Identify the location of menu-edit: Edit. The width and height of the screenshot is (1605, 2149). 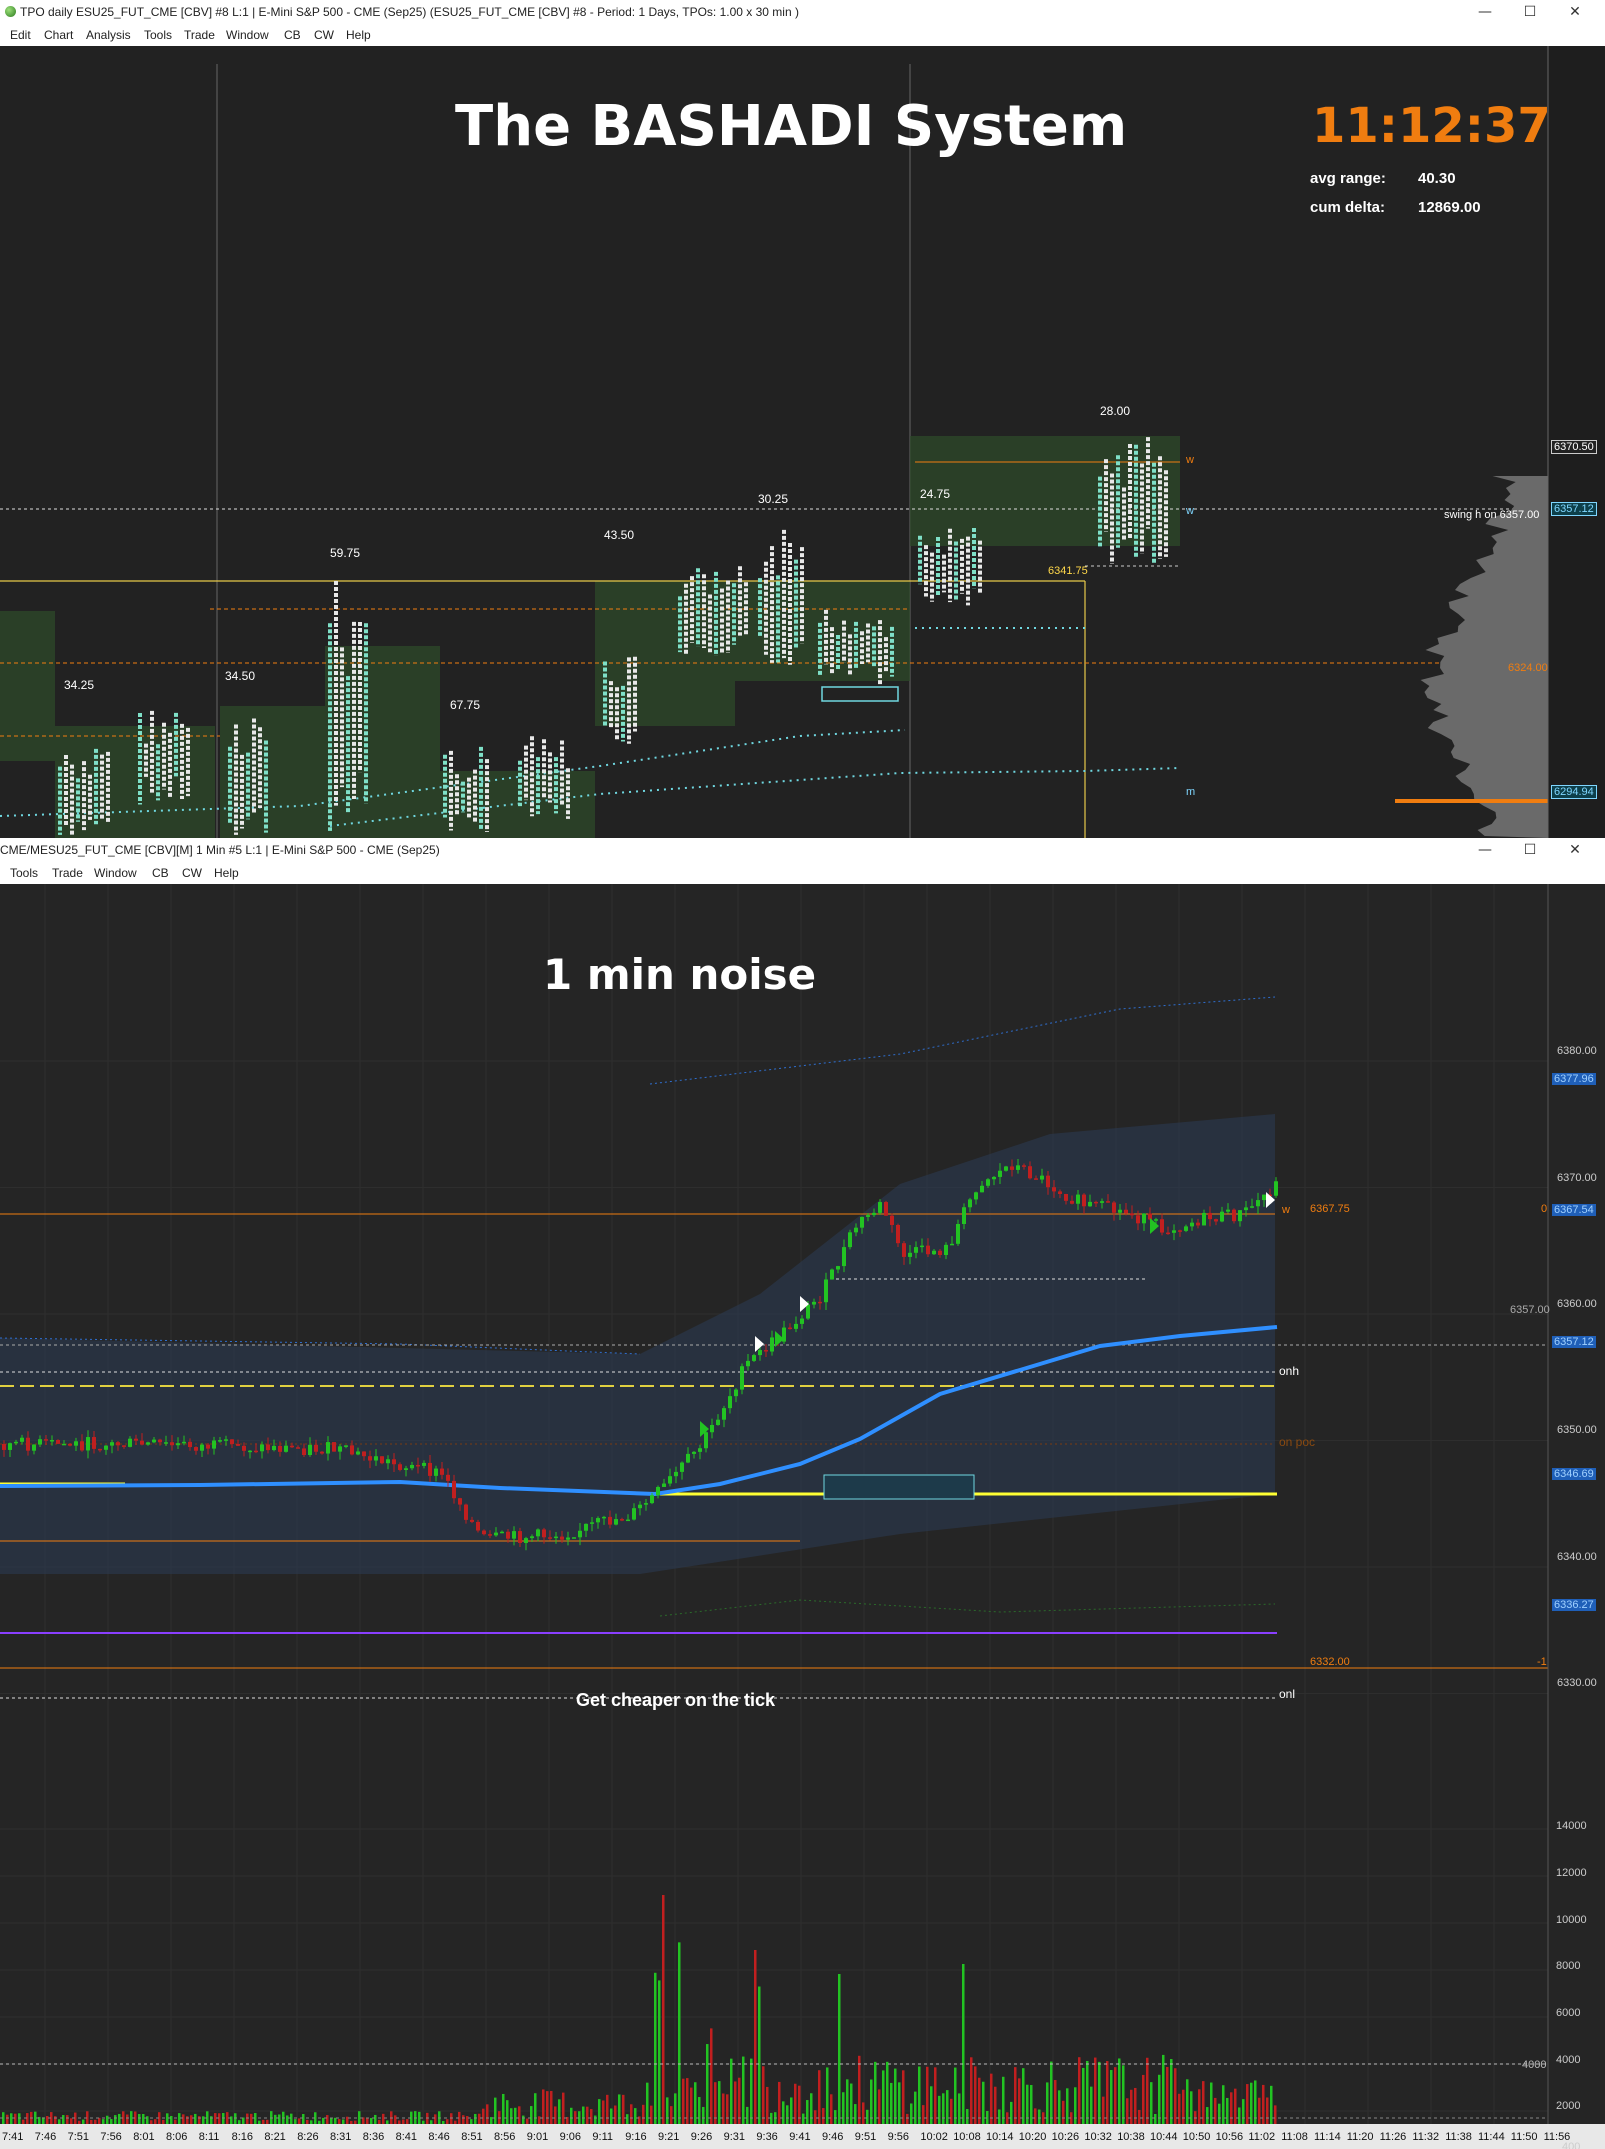
(20, 35).